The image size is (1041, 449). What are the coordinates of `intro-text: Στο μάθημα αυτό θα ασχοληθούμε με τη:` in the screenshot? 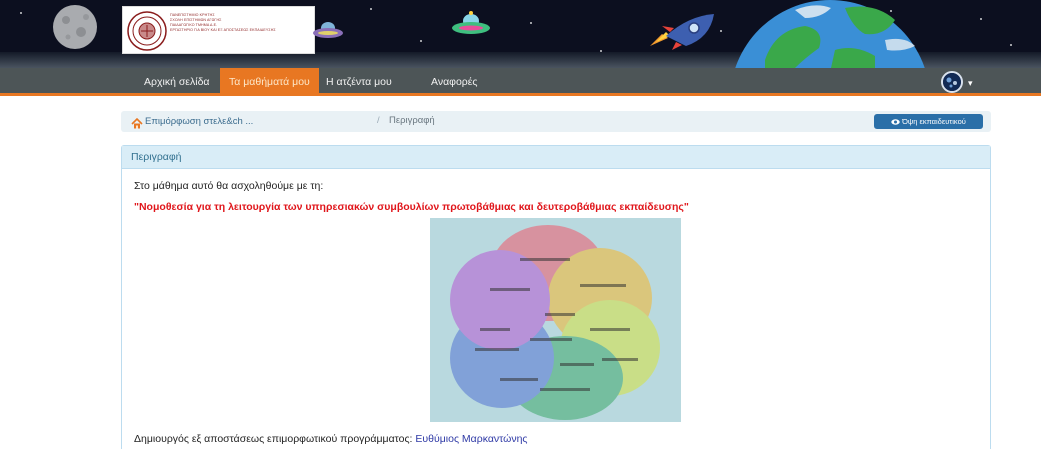 It's located at (229, 186).